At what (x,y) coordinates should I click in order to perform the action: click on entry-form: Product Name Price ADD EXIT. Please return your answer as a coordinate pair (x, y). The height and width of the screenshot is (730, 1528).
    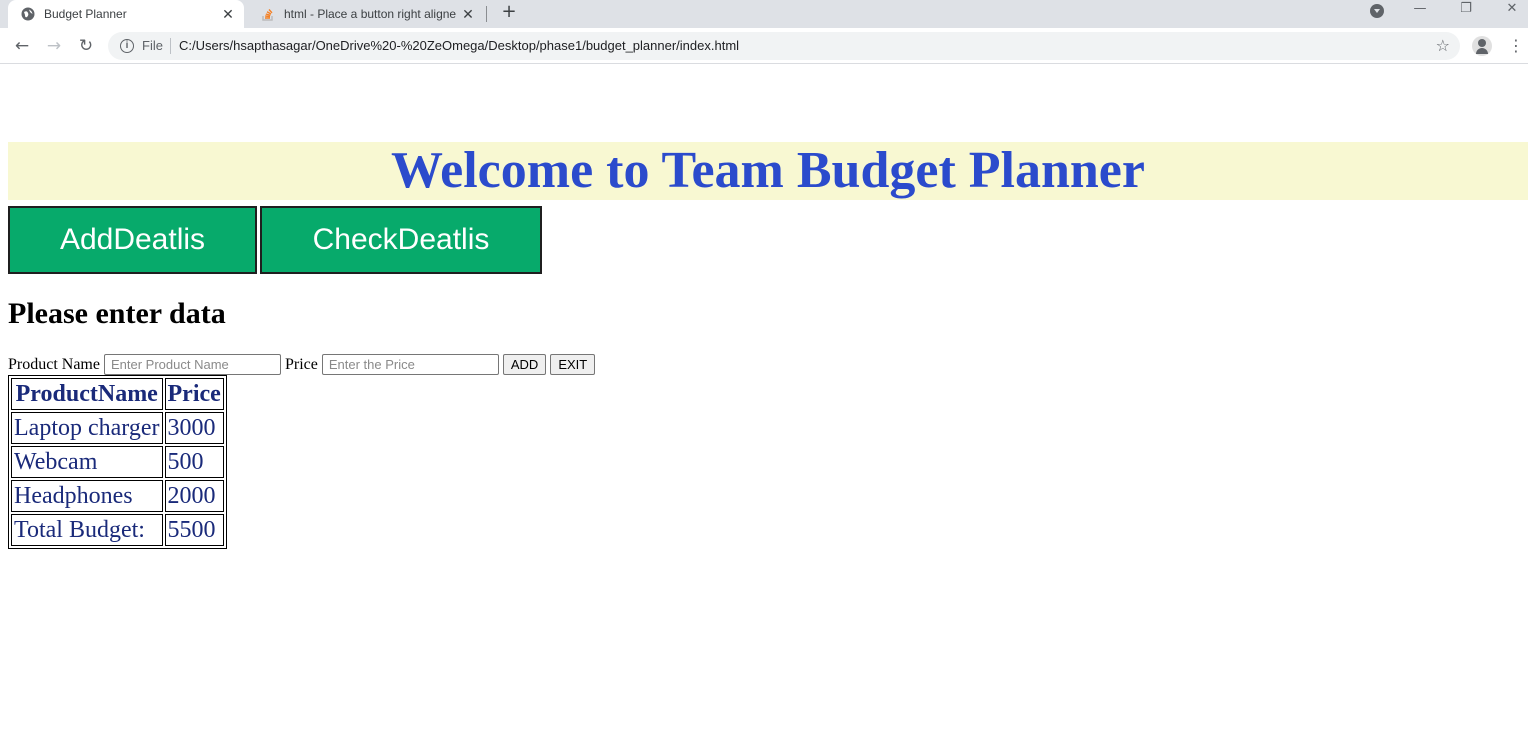
    Looking at the image, I should click on (303, 364).